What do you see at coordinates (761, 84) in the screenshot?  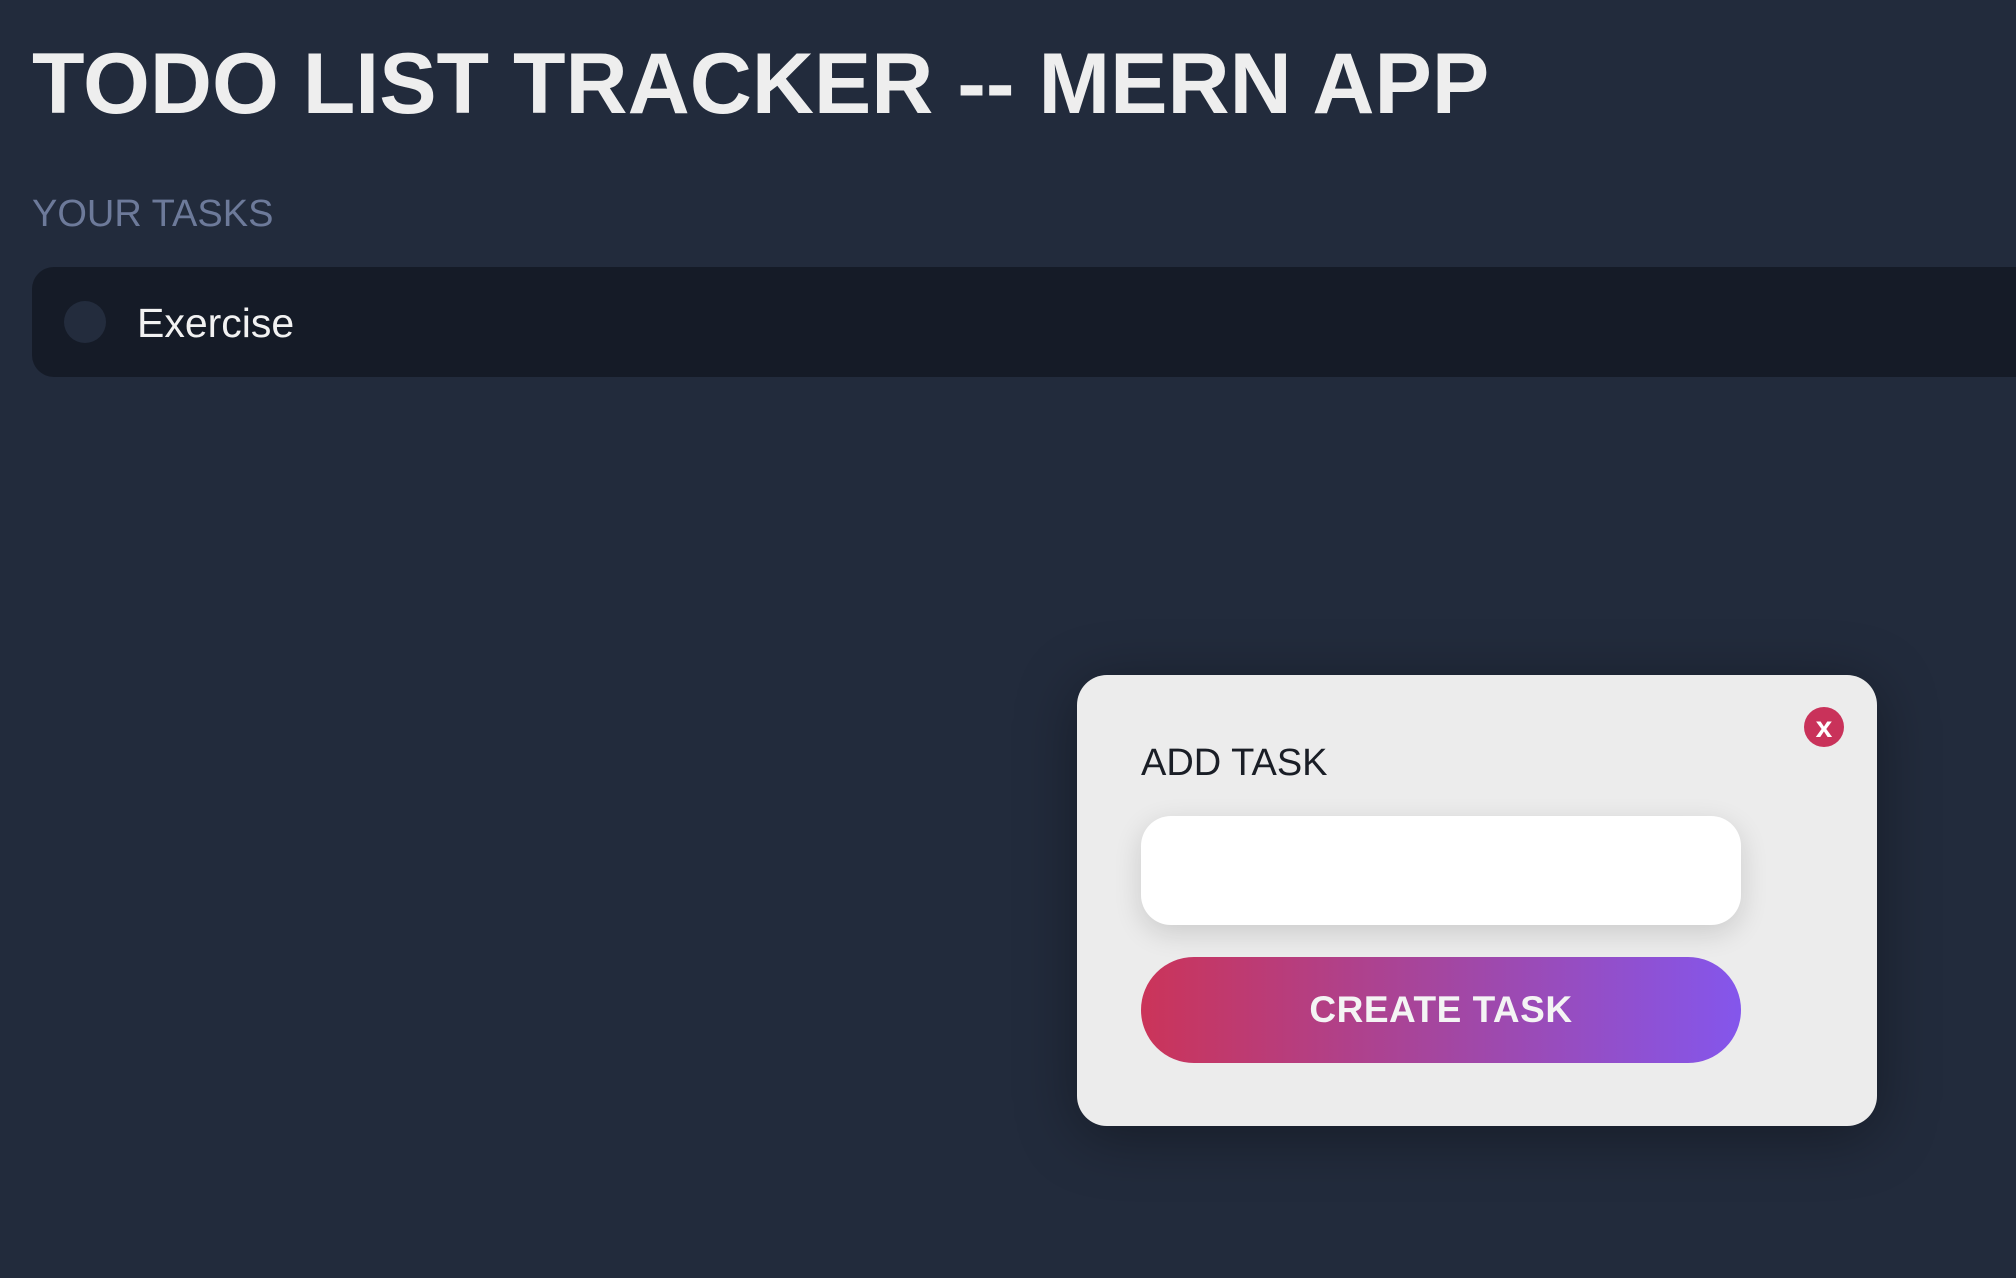 I see `page-title: TODO LIST TRACKER -- MERN APP` at bounding box center [761, 84].